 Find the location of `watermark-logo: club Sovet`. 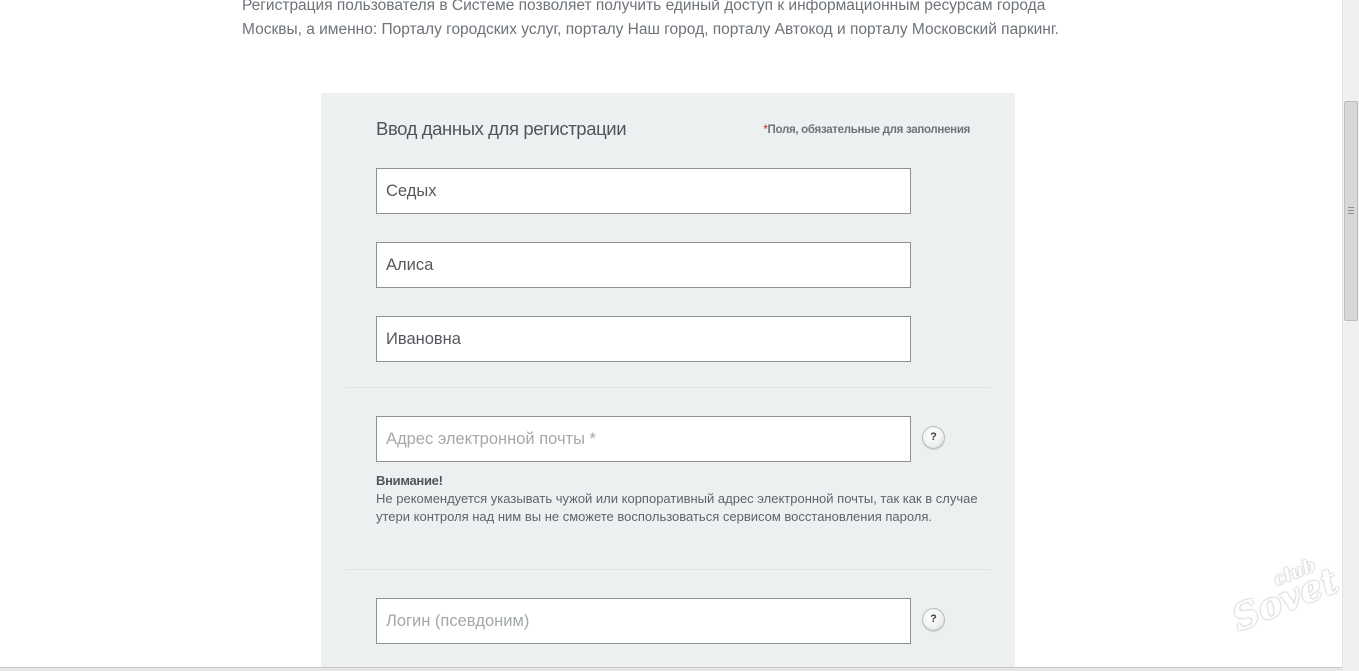

watermark-logo: club Sovet is located at coordinates (1283, 595).